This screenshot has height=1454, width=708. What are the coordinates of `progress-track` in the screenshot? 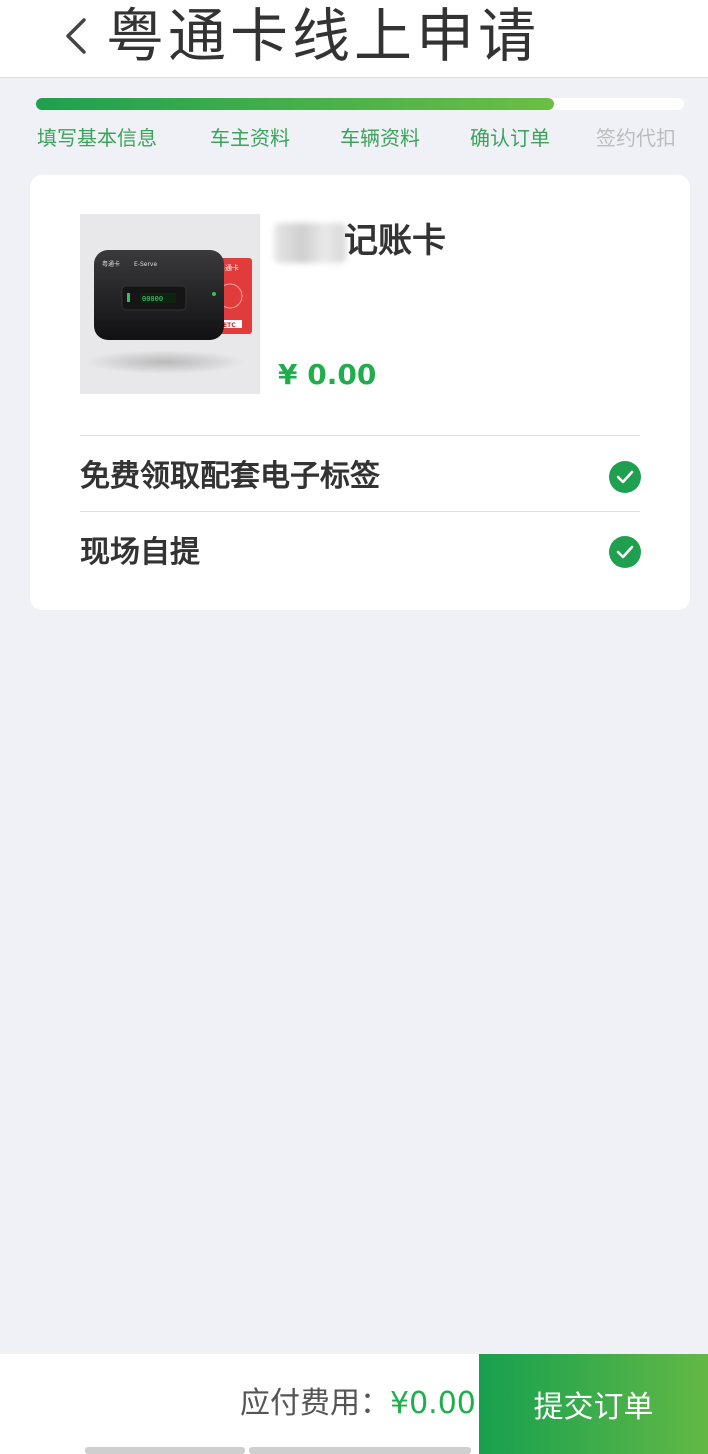 It's located at (360, 104).